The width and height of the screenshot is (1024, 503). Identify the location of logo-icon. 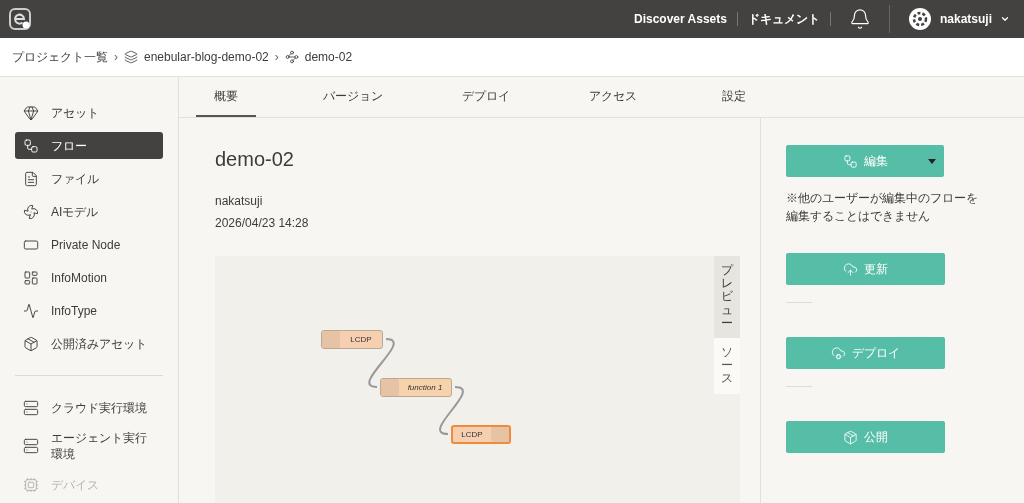
(20, 19).